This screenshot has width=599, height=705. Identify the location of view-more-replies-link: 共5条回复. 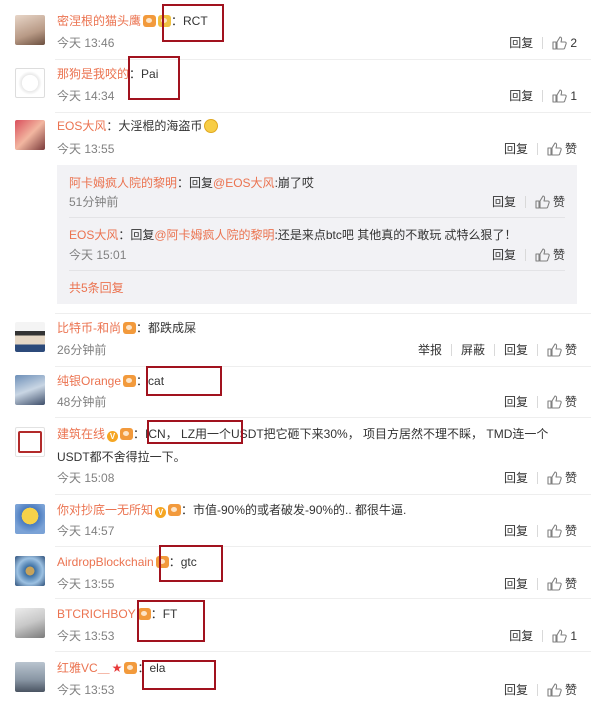
(96, 288).